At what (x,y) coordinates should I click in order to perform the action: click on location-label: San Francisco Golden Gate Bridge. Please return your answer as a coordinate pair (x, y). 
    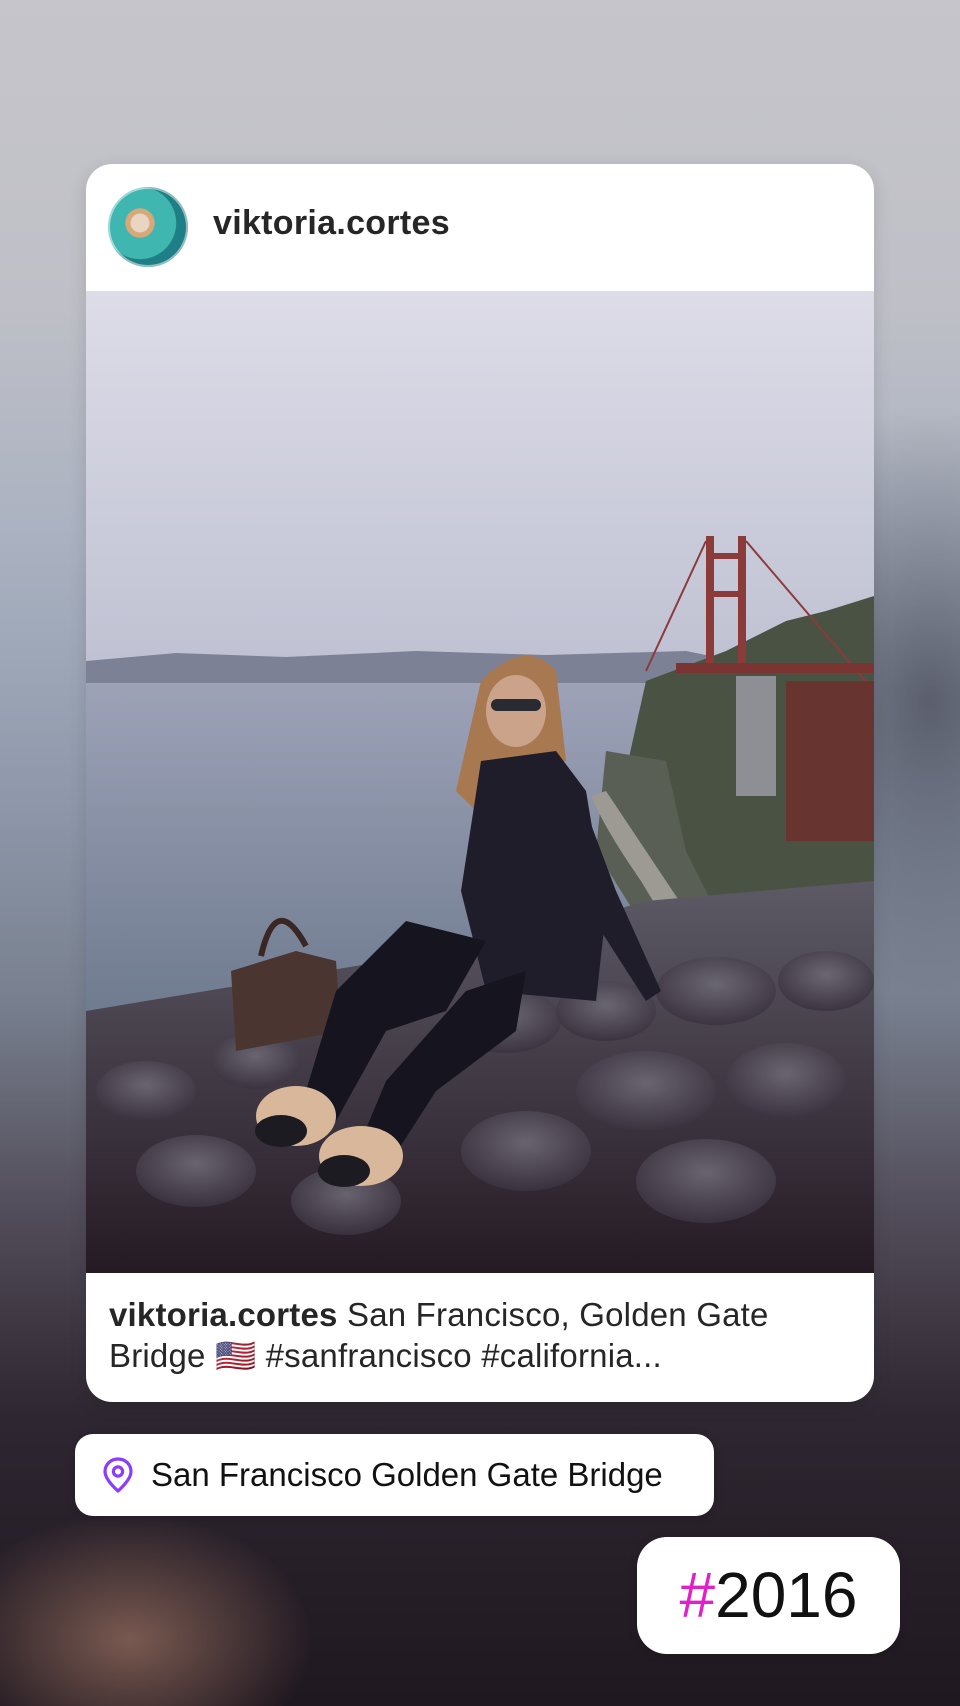
    Looking at the image, I should click on (407, 1474).